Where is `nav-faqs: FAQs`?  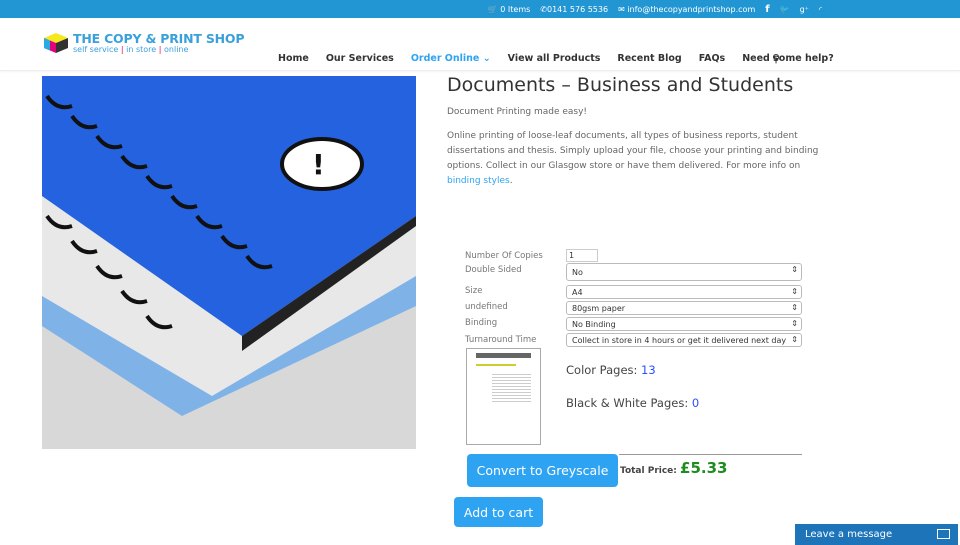 nav-faqs: FAQs is located at coordinates (712, 58).